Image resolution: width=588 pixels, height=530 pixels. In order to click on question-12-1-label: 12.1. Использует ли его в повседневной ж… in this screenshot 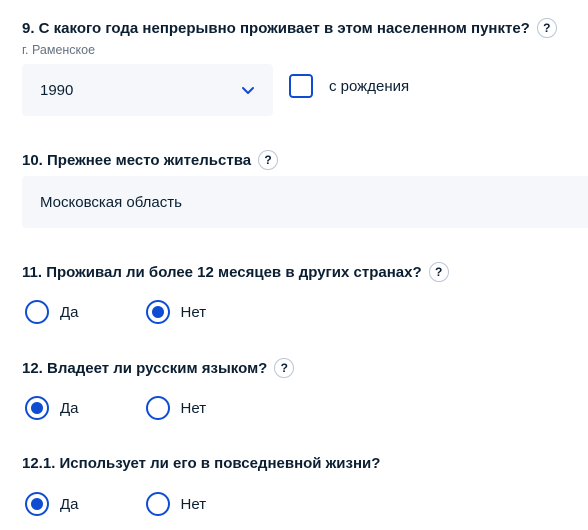, I will do `click(201, 463)`.